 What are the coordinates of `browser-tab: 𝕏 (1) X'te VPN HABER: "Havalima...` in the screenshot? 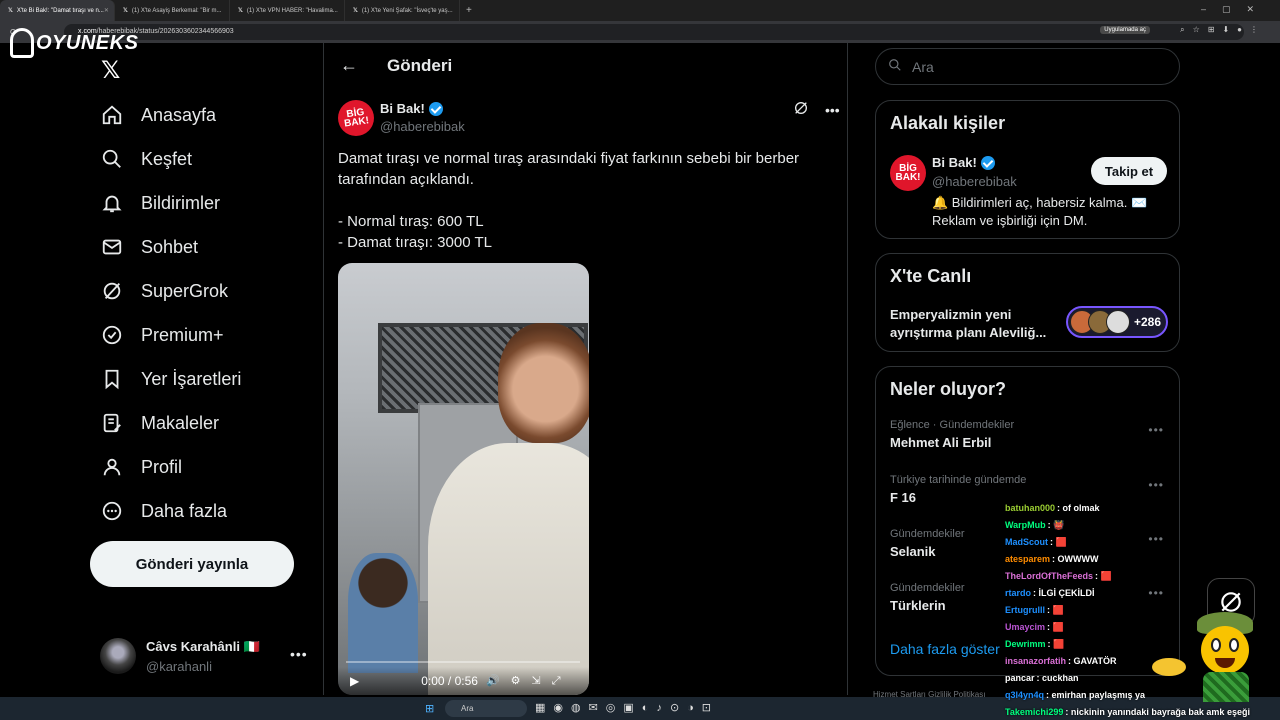 It's located at (287, 10).